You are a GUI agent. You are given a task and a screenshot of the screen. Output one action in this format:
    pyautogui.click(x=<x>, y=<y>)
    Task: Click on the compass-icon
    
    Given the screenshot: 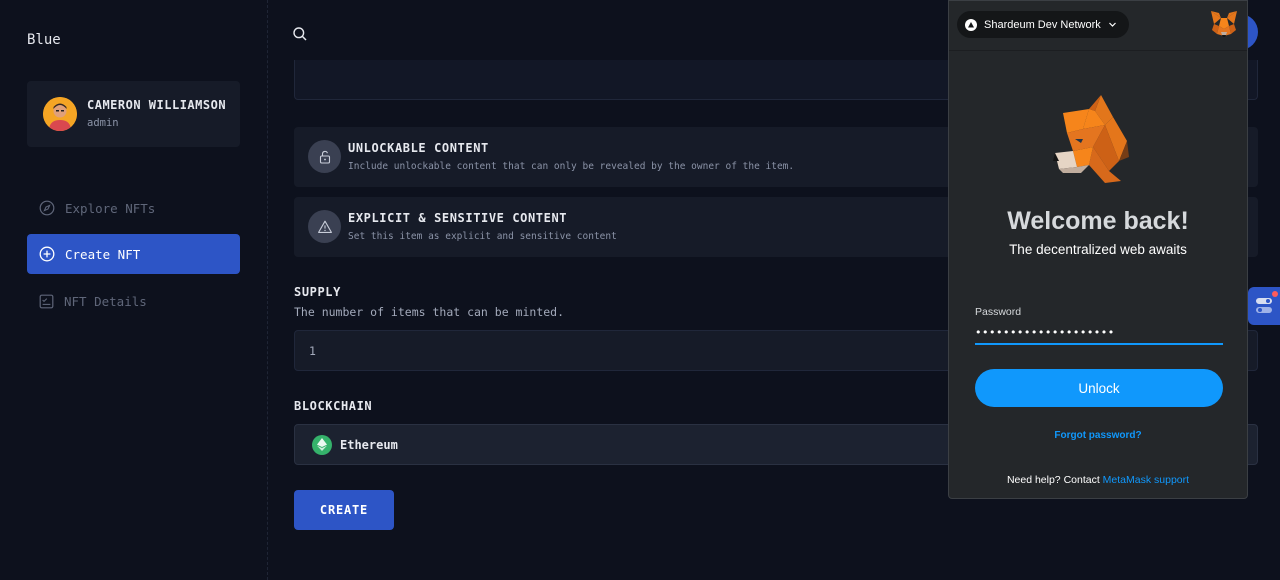 What is the action you would take?
    pyautogui.click(x=47, y=208)
    